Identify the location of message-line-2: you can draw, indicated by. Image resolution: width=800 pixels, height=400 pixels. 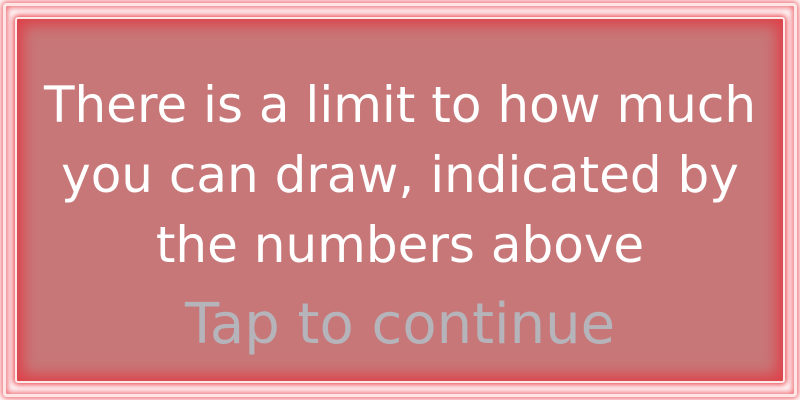
(400, 175).